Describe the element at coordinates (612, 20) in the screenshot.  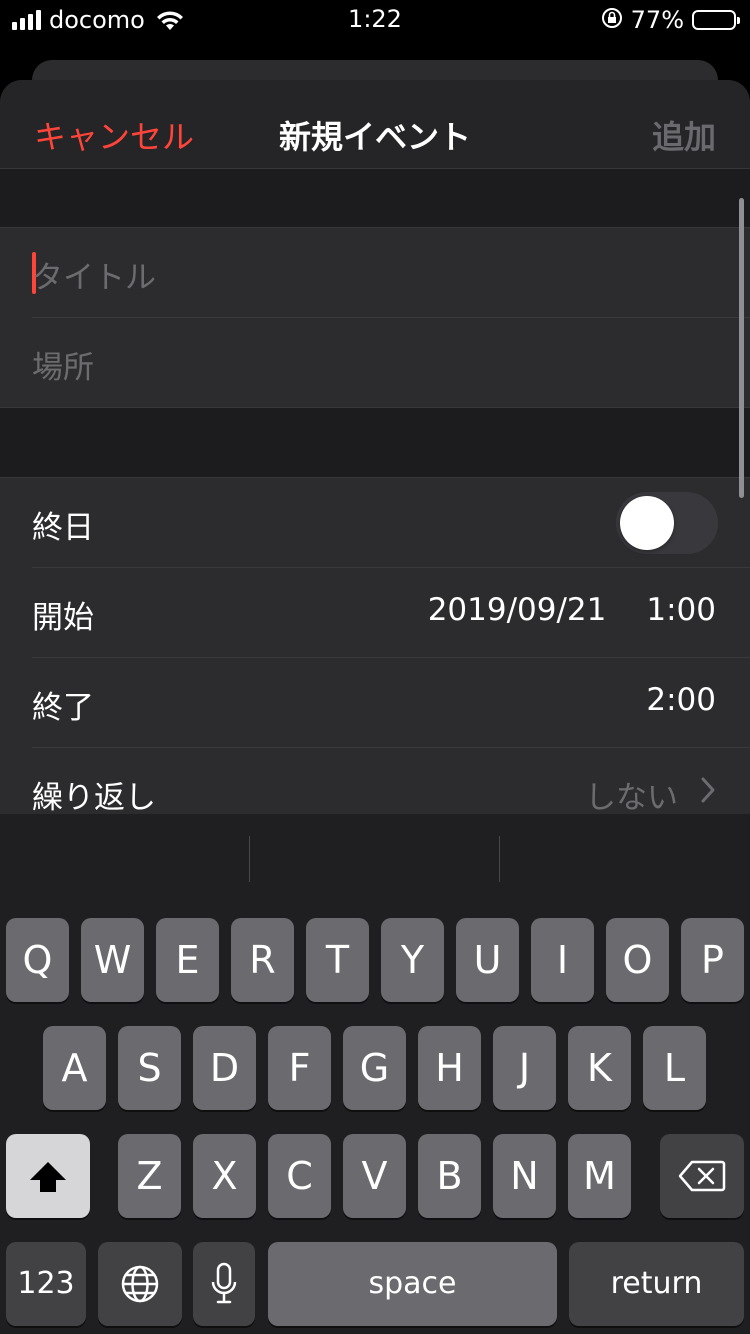
I see `orientation-lock-icon` at that location.